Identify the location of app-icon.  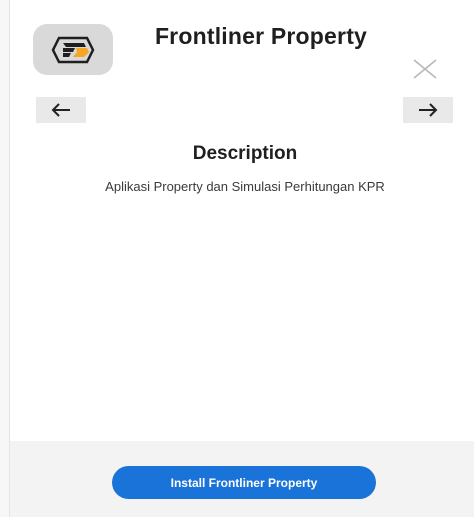
(73, 49).